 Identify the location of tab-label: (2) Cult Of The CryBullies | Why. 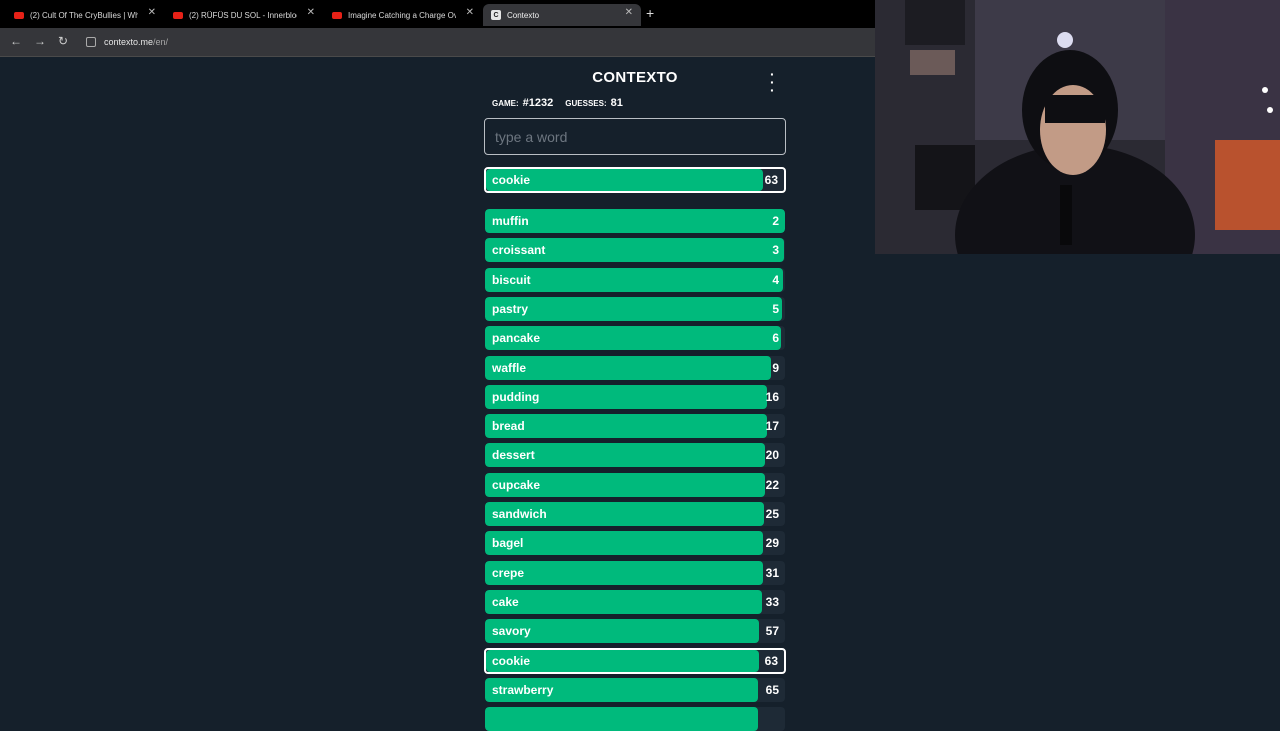
(84, 15).